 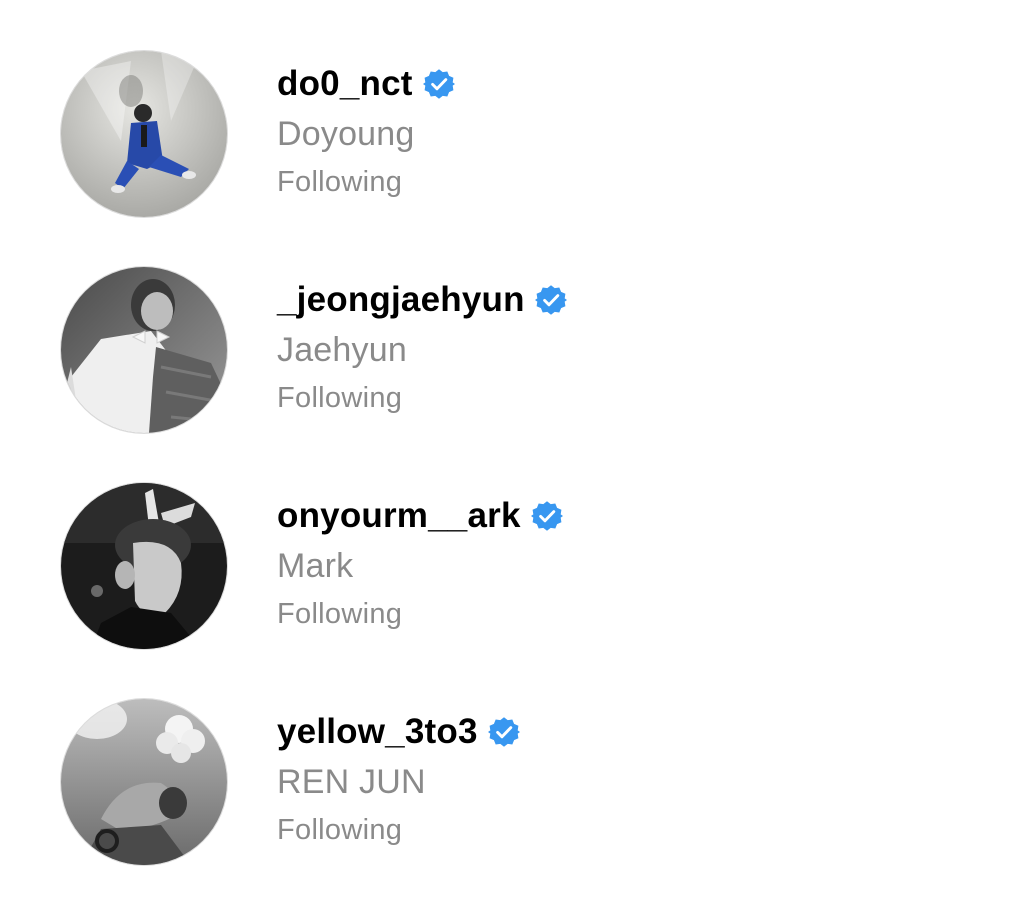 I want to click on full-name: Doyoung, so click(x=346, y=134).